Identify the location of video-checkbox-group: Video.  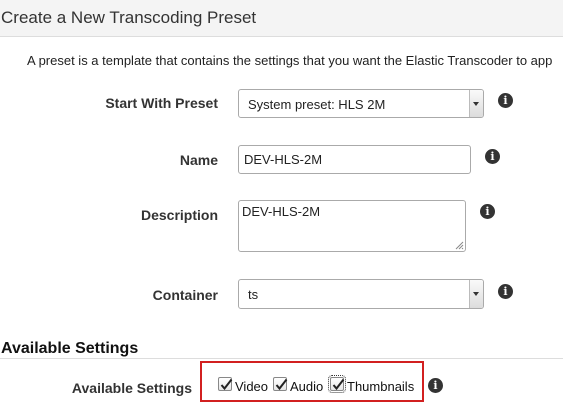
(244, 385).